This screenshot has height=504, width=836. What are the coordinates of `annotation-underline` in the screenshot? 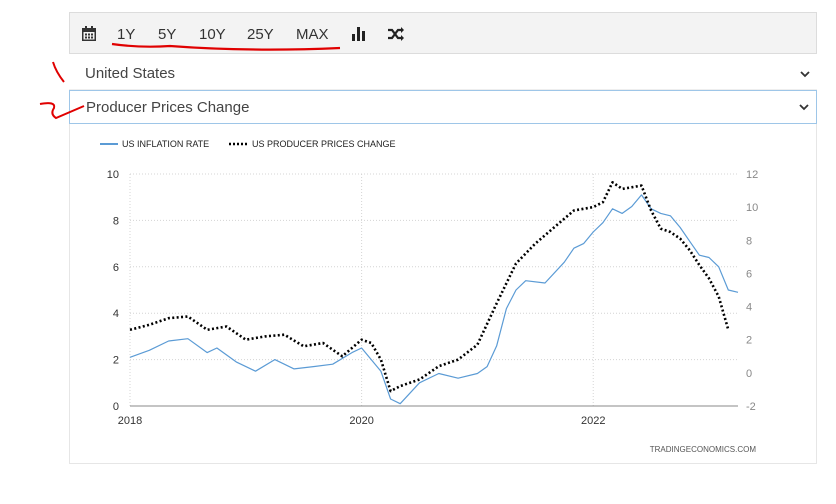 It's located at (226, 46).